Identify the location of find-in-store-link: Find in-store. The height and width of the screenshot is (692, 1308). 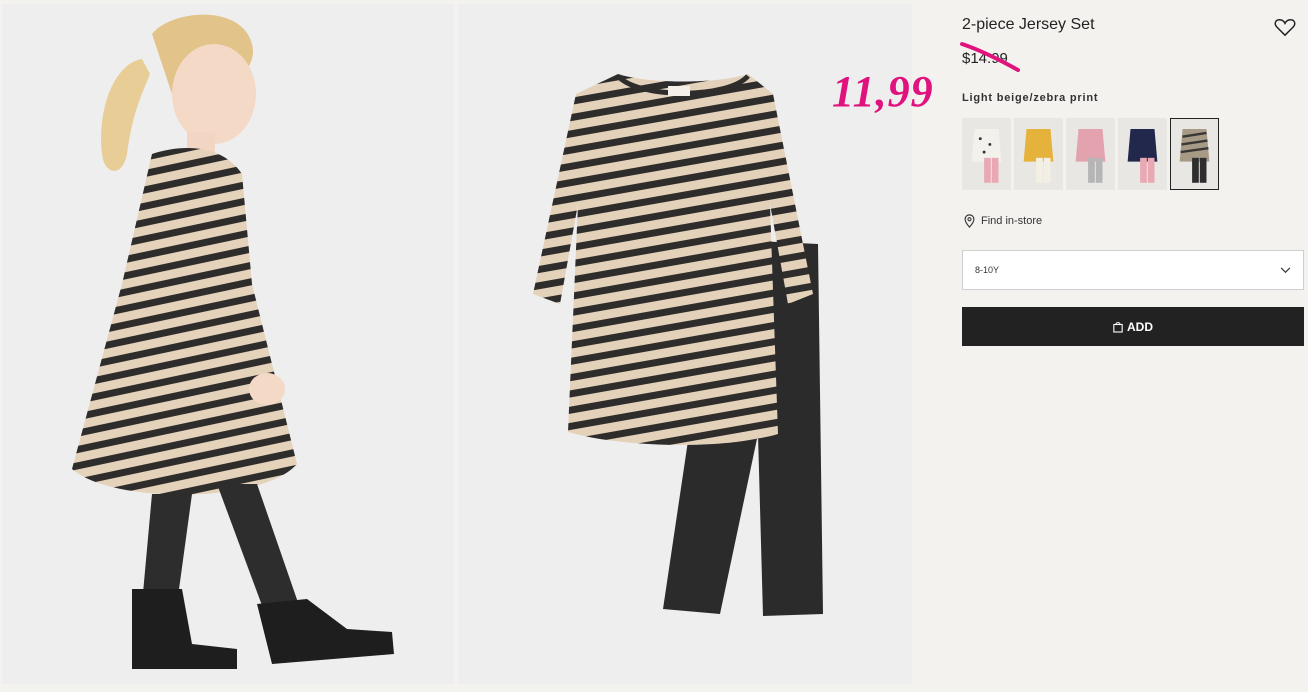
(1003, 221).